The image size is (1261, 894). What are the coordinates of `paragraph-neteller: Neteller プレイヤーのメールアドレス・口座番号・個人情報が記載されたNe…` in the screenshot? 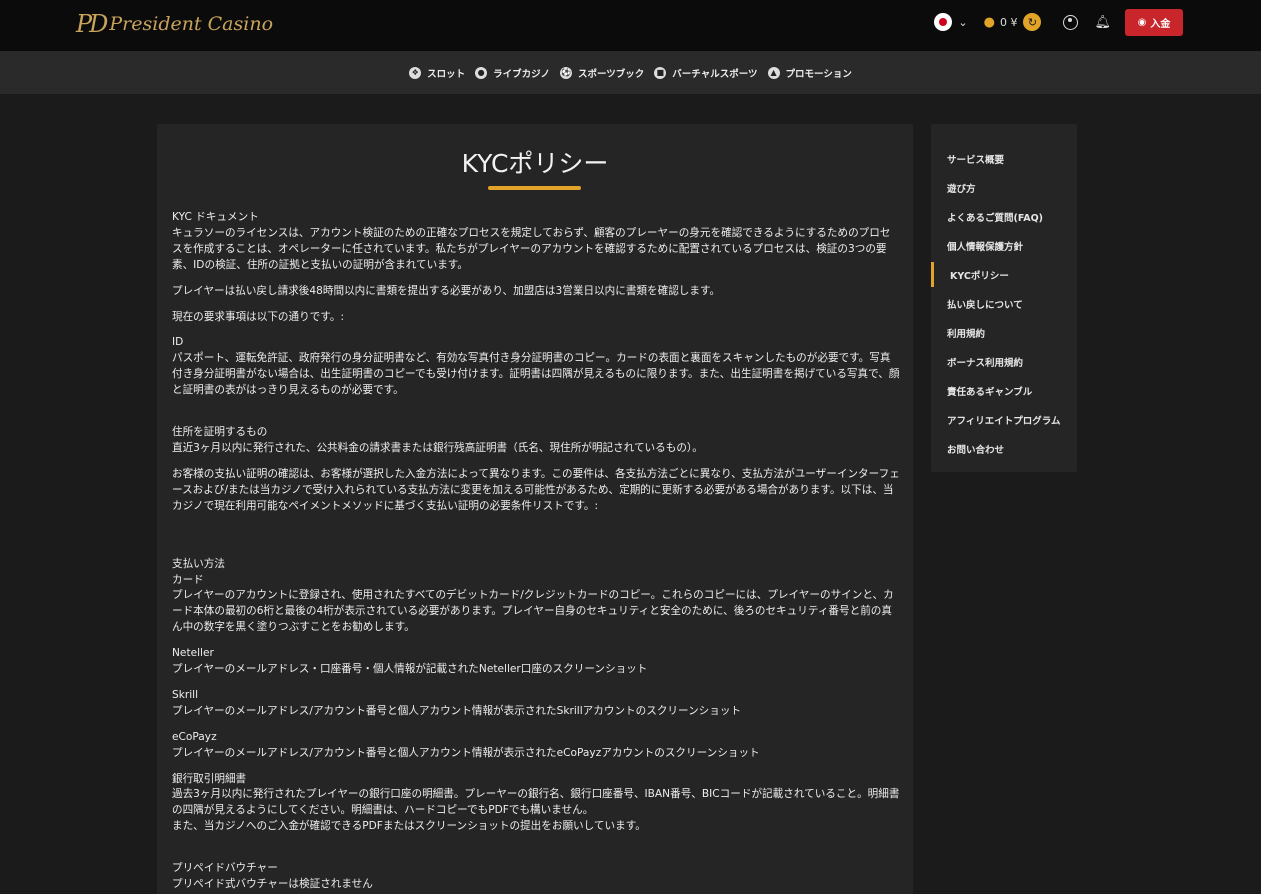 It's located at (536, 662).